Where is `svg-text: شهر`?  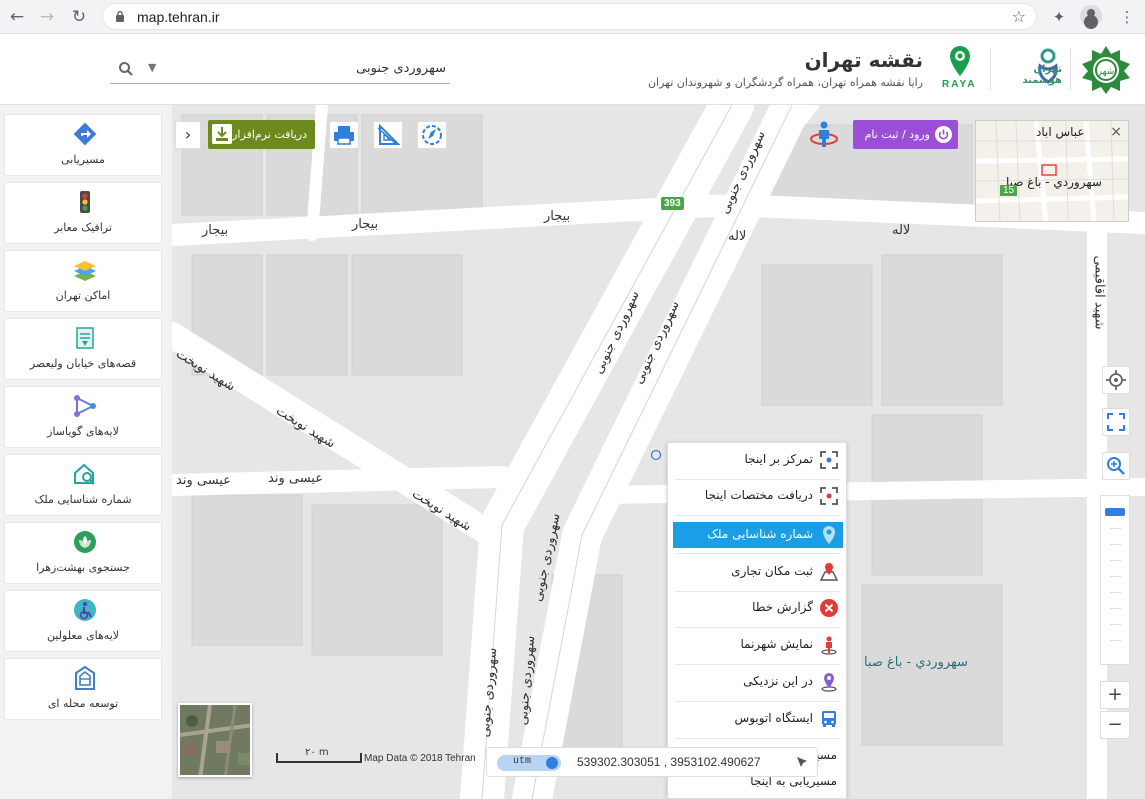
svg-text: شهر is located at coordinates (1106, 72).